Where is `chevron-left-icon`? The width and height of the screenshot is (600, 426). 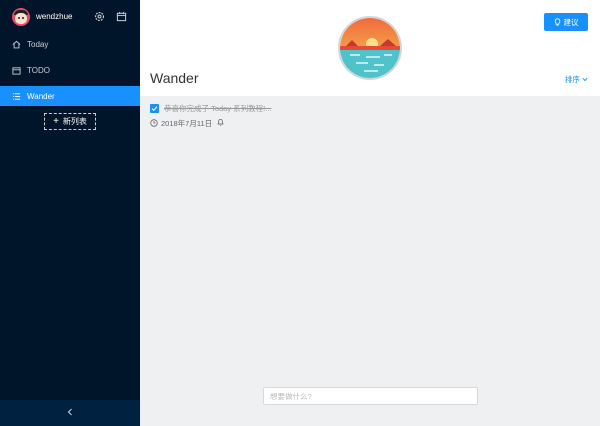
chevron-left-icon is located at coordinates (70, 413).